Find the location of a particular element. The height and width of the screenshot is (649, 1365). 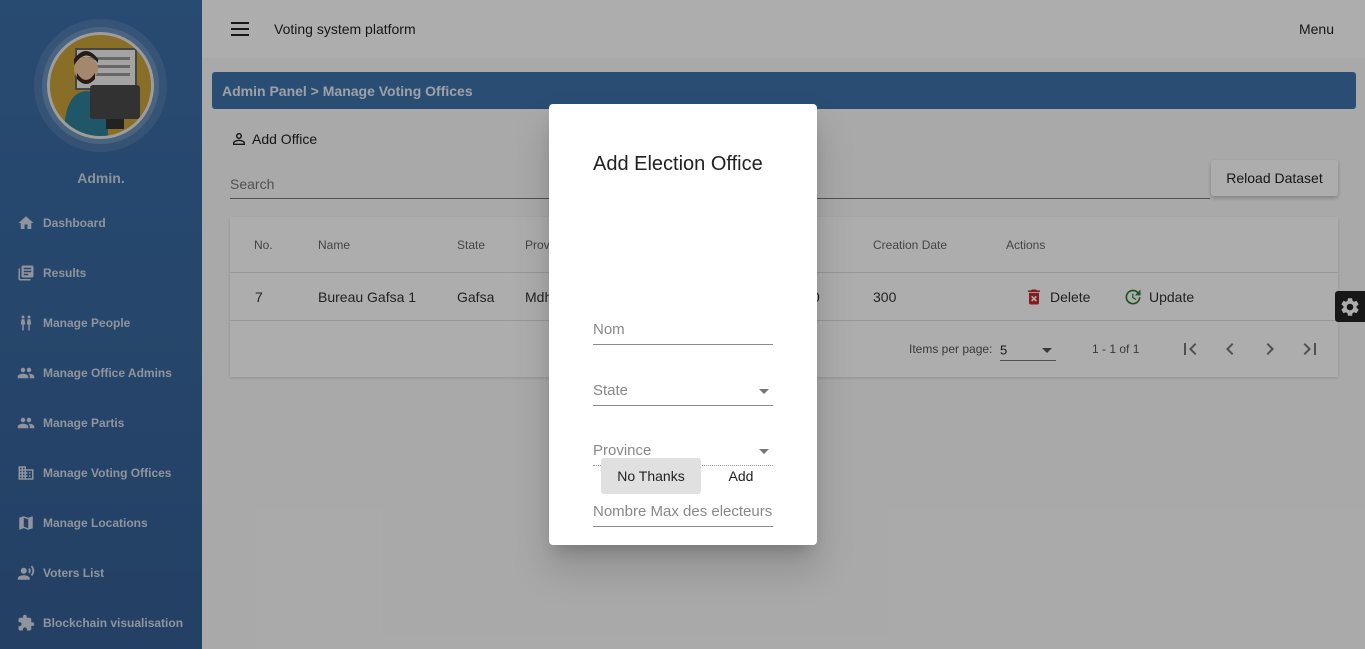

max-electeurs-field: Nombre Max des electeurs is located at coordinates (683, 512).